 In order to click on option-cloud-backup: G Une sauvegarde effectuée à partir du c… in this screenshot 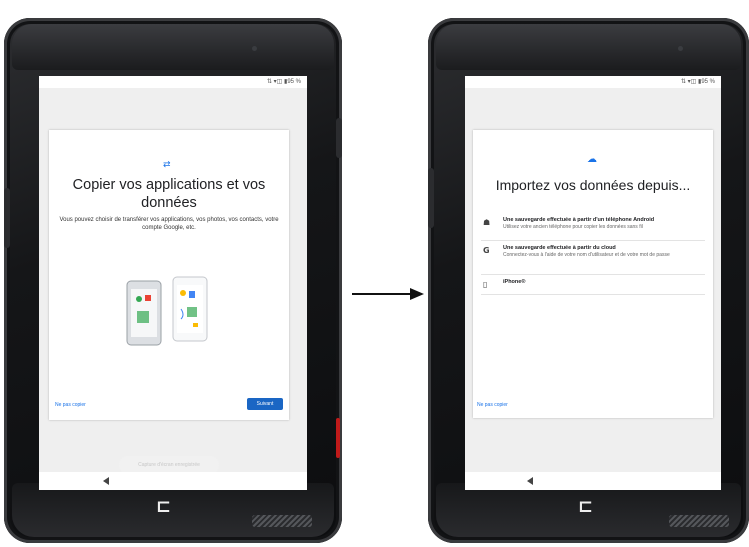, I will do `click(593, 258)`.